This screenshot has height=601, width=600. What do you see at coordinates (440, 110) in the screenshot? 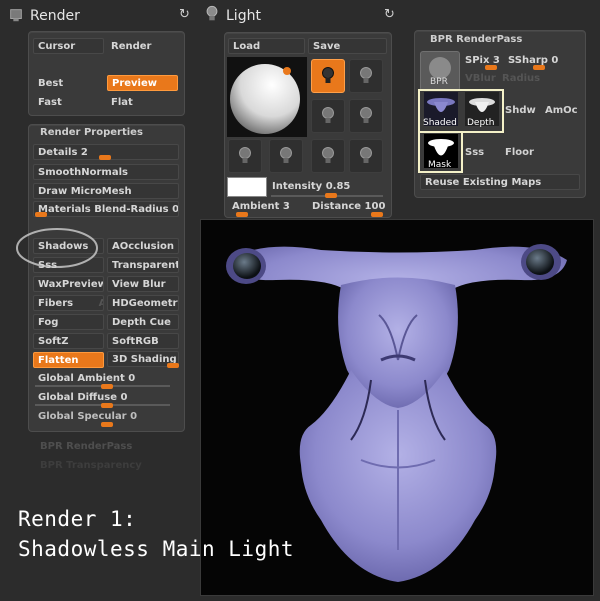
I see `shaded-pass-thumbnail: Shaded` at bounding box center [440, 110].